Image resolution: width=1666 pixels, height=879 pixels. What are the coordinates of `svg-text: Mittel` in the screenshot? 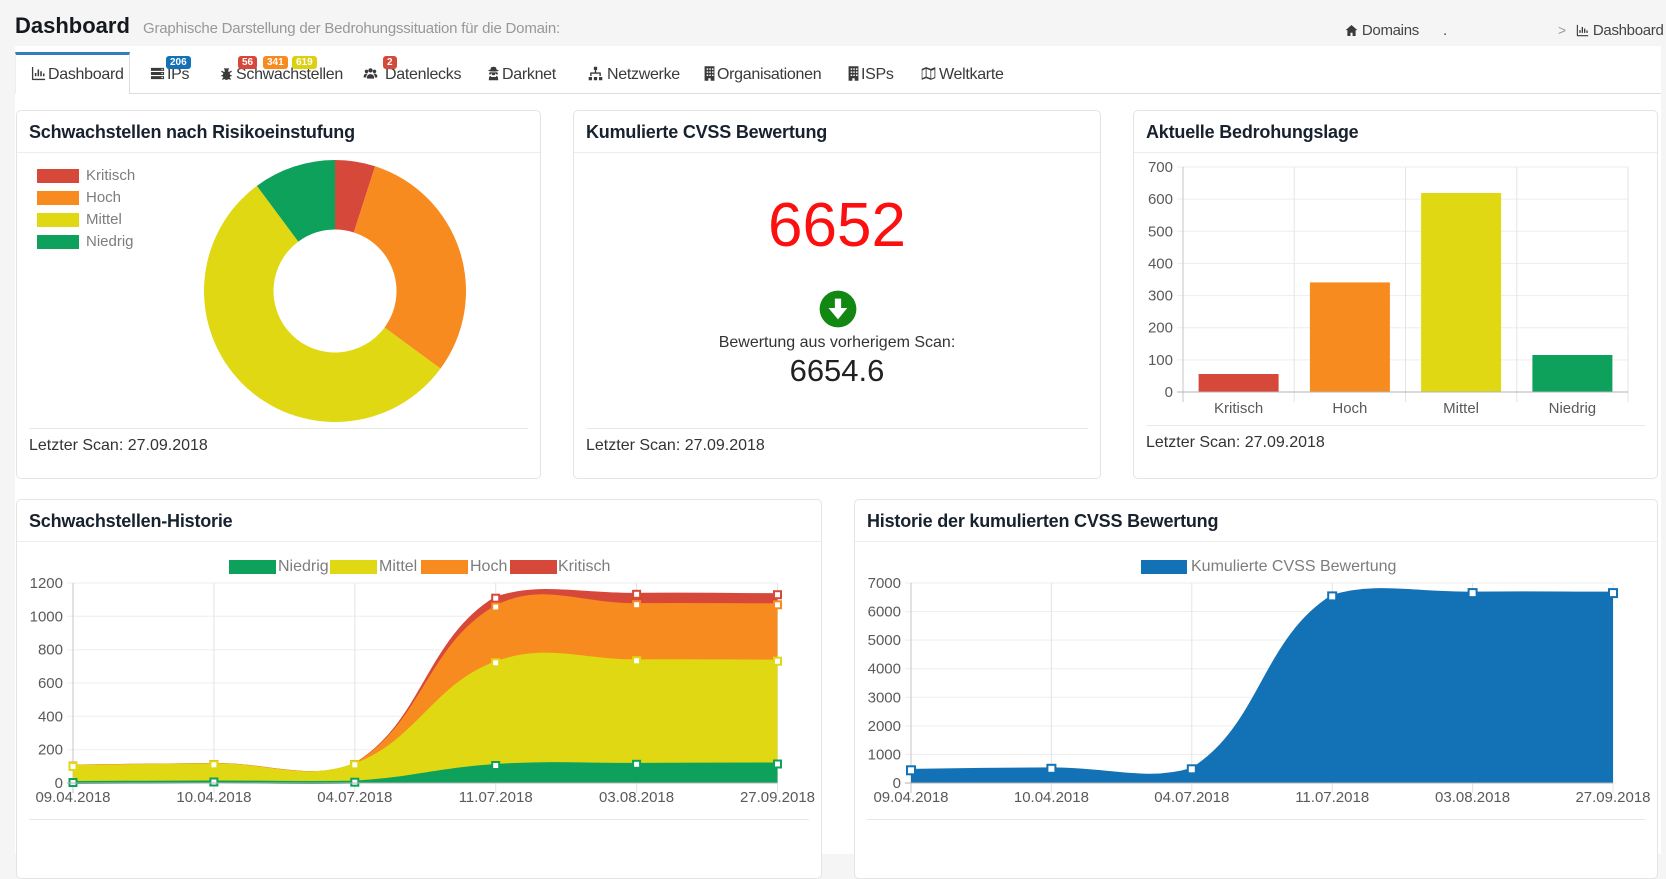 It's located at (1461, 408).